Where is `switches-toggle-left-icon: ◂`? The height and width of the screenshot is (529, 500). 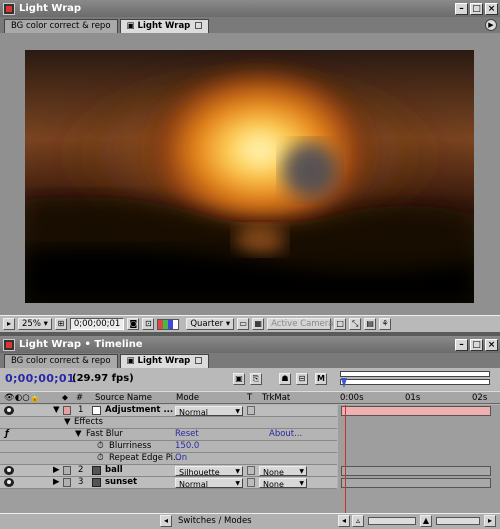 switches-toggle-left-icon: ◂ is located at coordinates (166, 521).